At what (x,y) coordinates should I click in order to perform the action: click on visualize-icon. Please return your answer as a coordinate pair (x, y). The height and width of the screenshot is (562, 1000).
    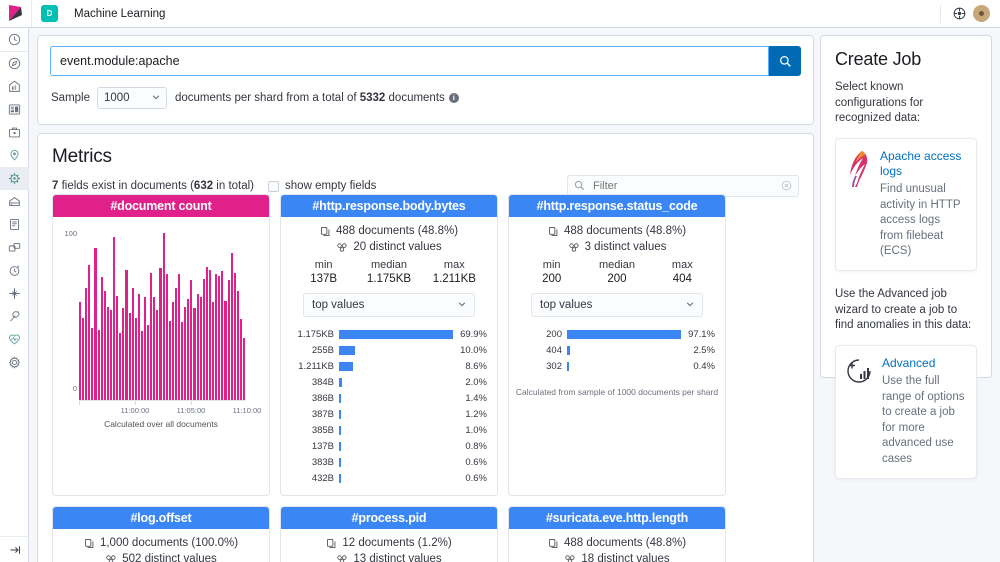
    Looking at the image, I should click on (14, 86).